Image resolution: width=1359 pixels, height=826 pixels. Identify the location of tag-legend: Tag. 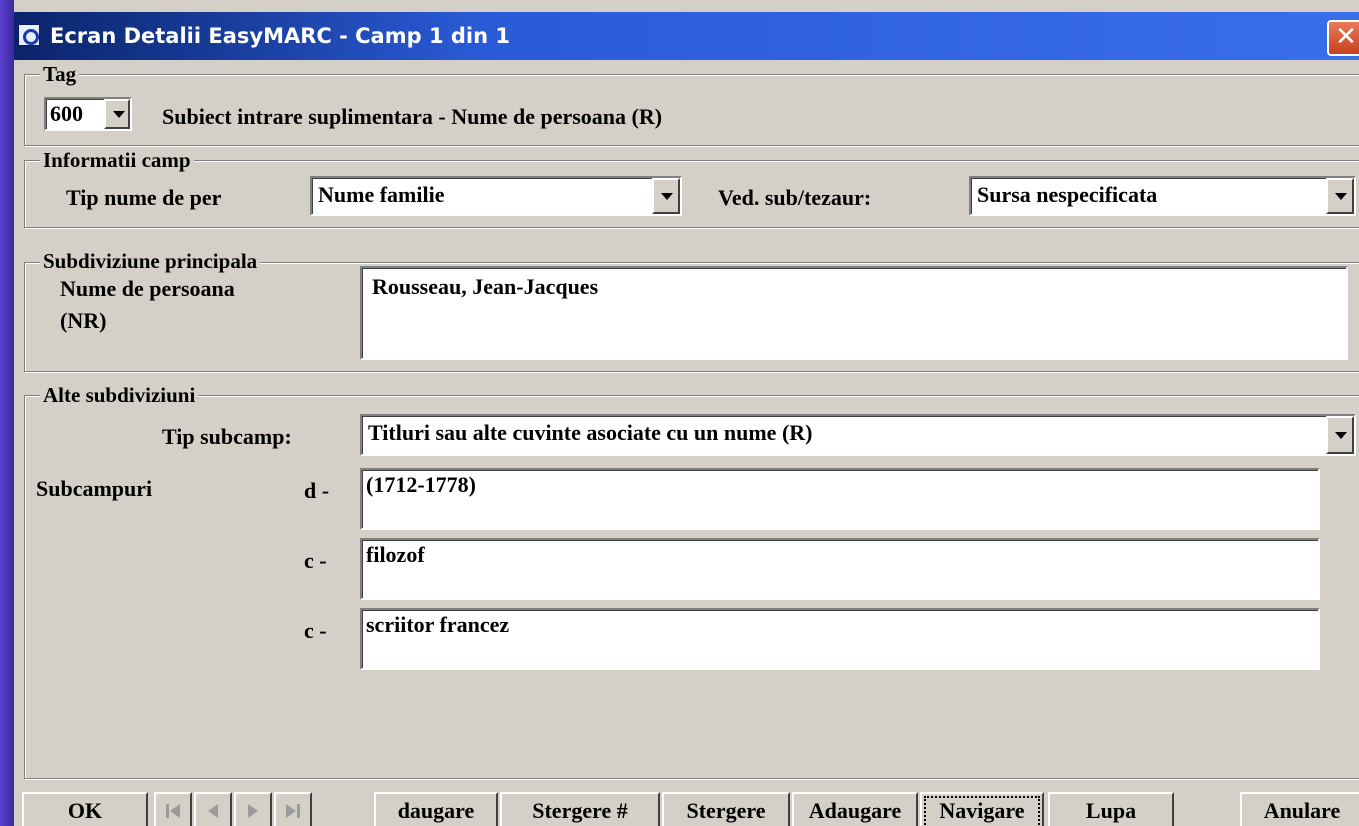
(60, 74).